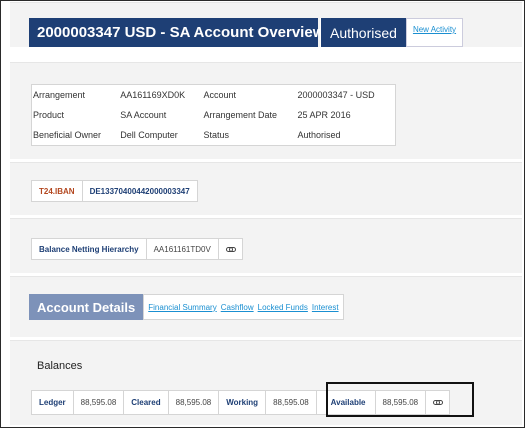 This screenshot has width=525, height=428. I want to click on cleared-label: Cleared, so click(145, 402).